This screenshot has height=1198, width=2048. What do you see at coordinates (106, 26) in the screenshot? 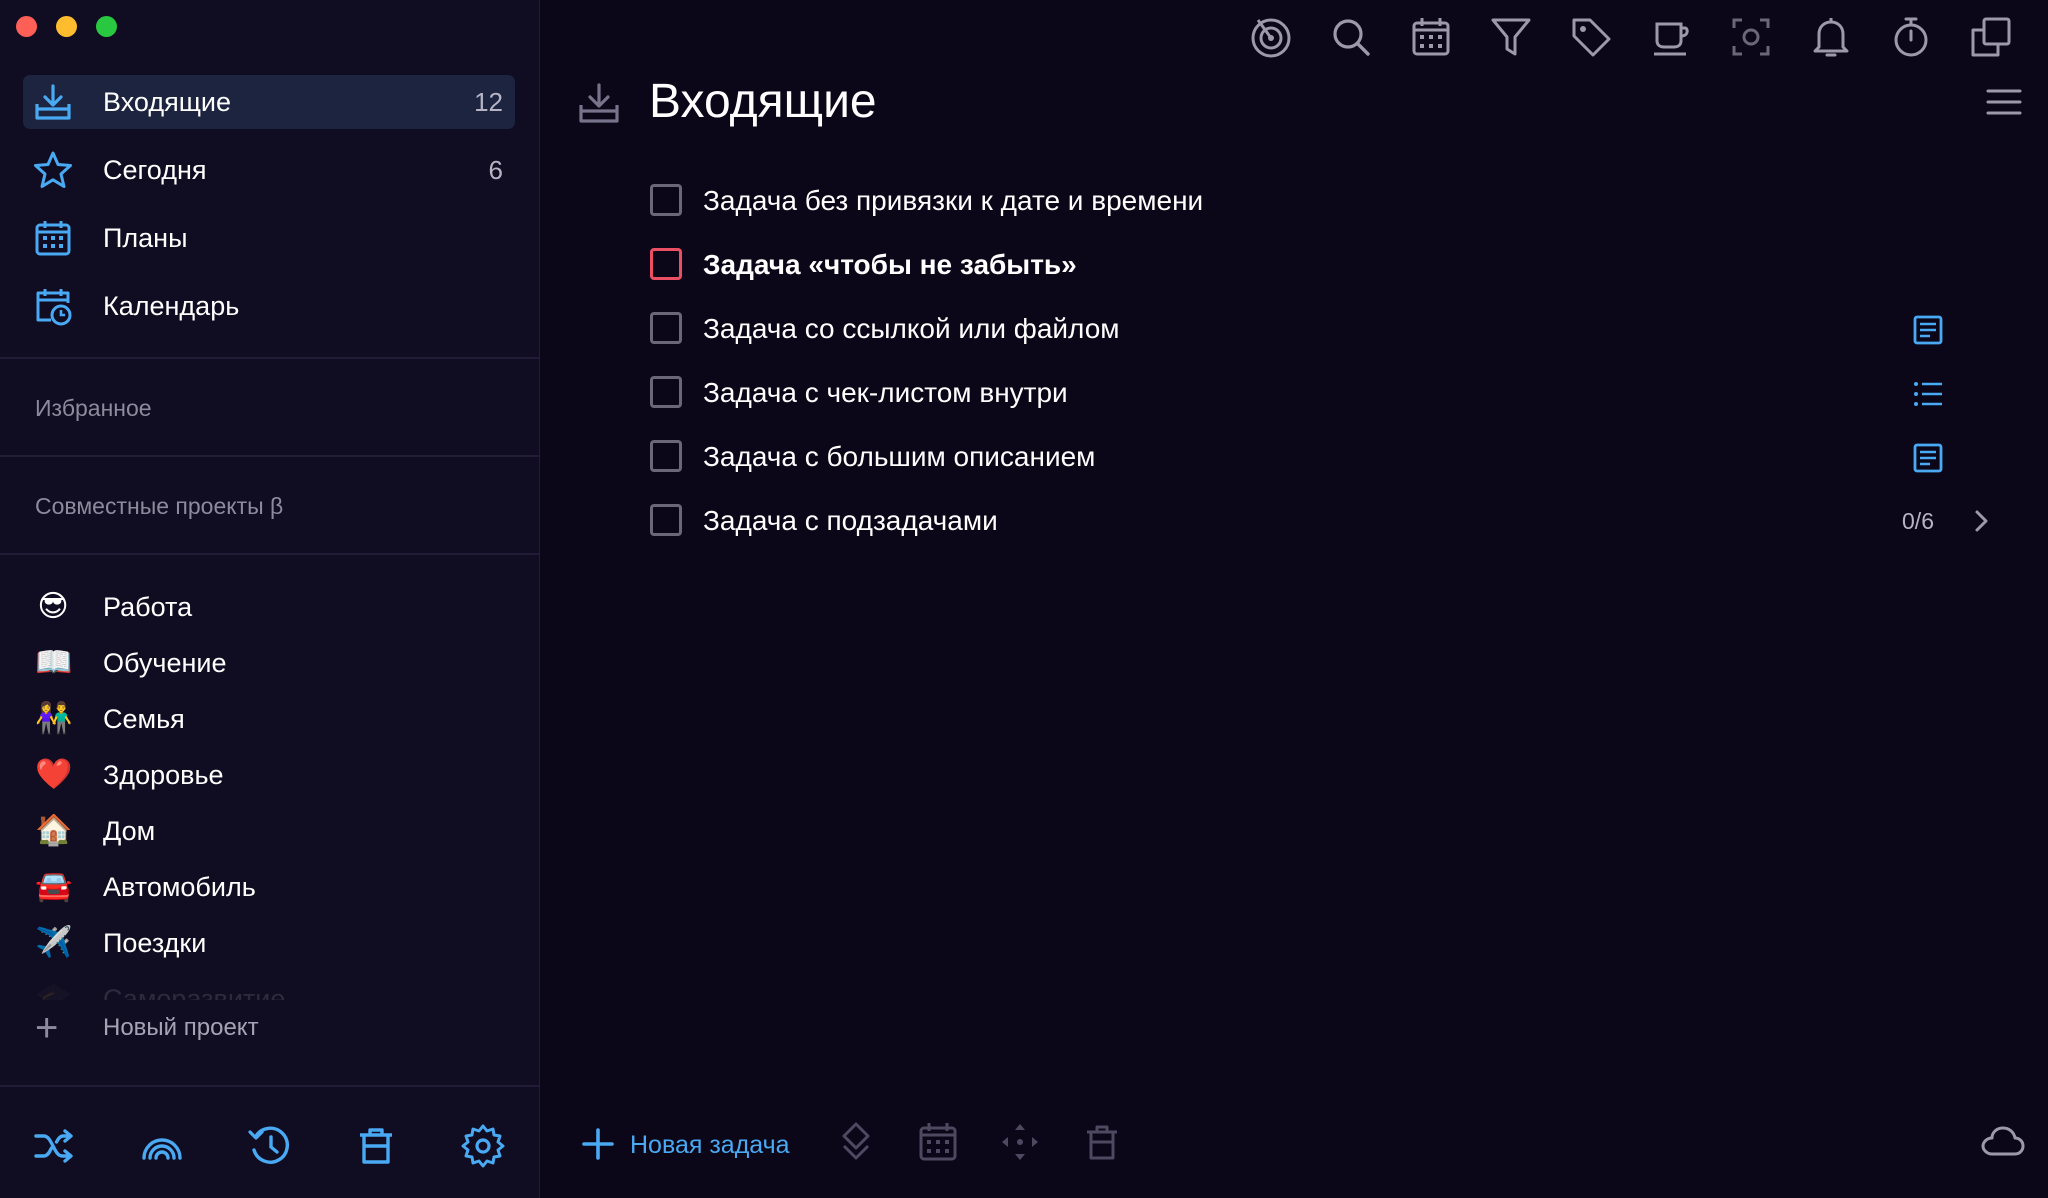
I see `window-zoom-button` at bounding box center [106, 26].